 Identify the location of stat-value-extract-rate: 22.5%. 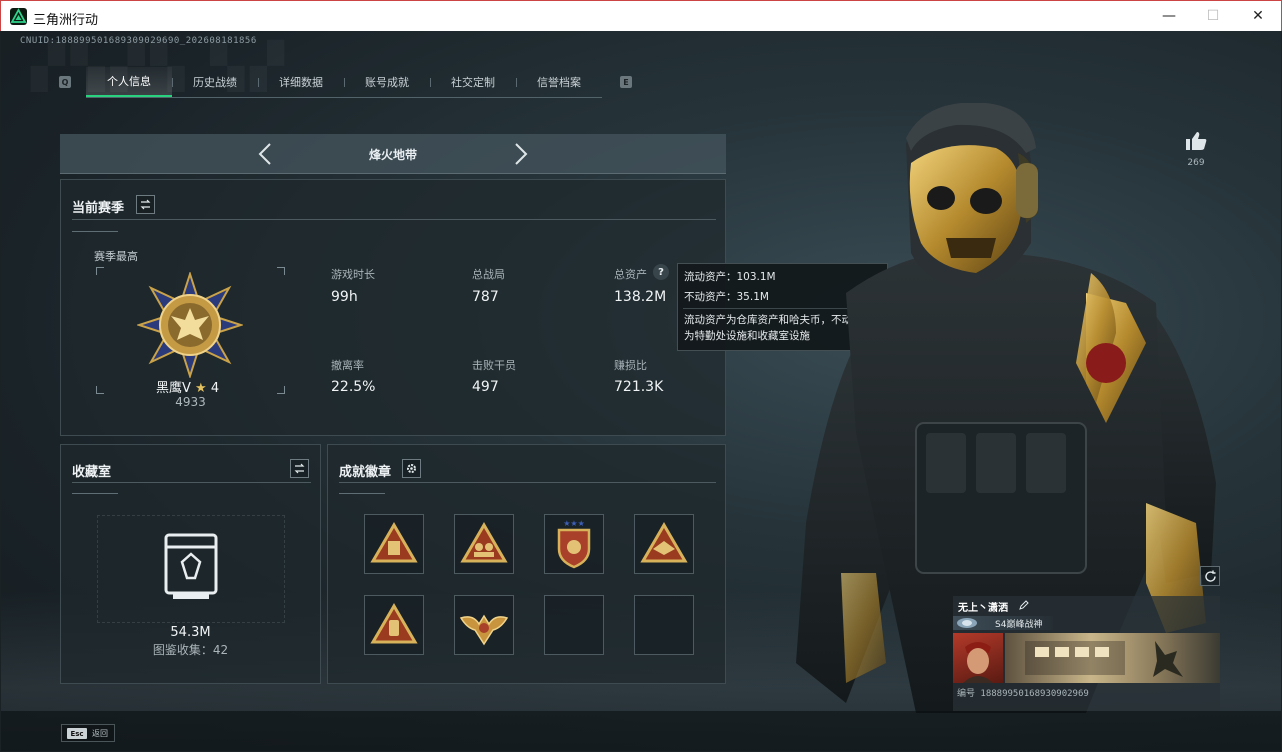
(353, 387).